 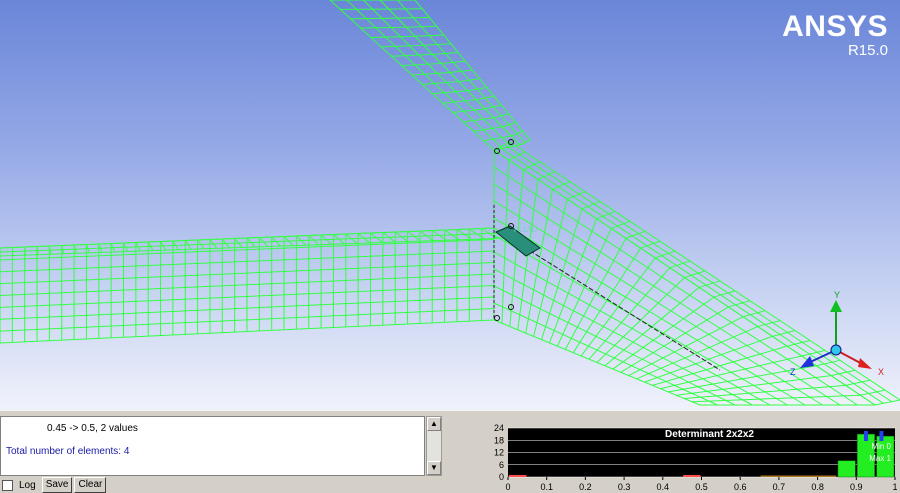 I want to click on chart-title: Determinant 2x2x2, so click(x=709, y=434).